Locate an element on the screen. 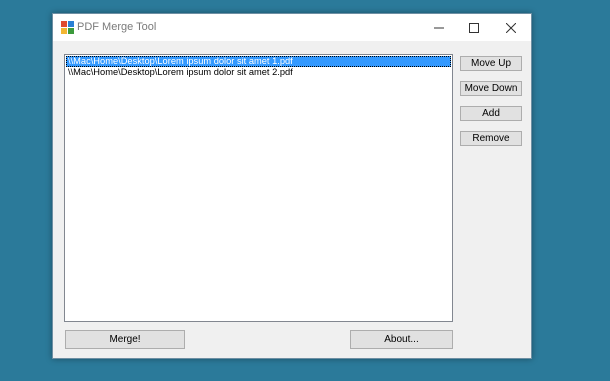 Image resolution: width=610 pixels, height=381 pixels. move-up-button: Move Up is located at coordinates (491, 63).